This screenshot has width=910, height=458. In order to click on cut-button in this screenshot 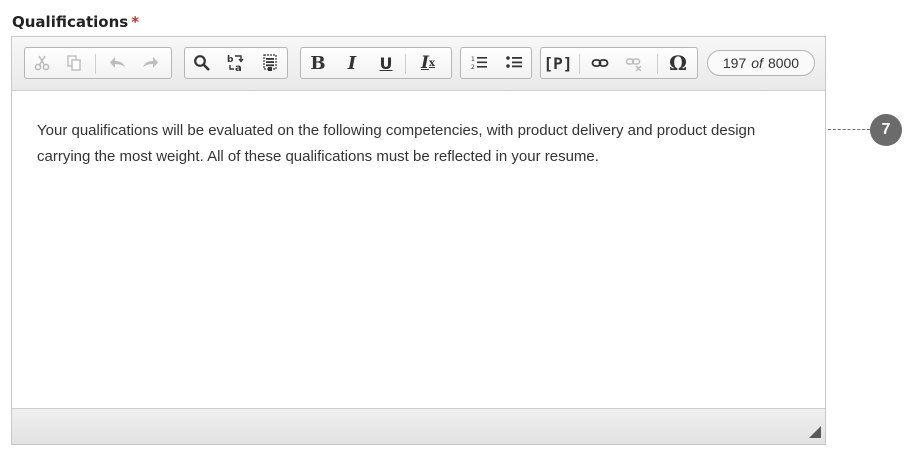, I will do `click(42, 63)`.